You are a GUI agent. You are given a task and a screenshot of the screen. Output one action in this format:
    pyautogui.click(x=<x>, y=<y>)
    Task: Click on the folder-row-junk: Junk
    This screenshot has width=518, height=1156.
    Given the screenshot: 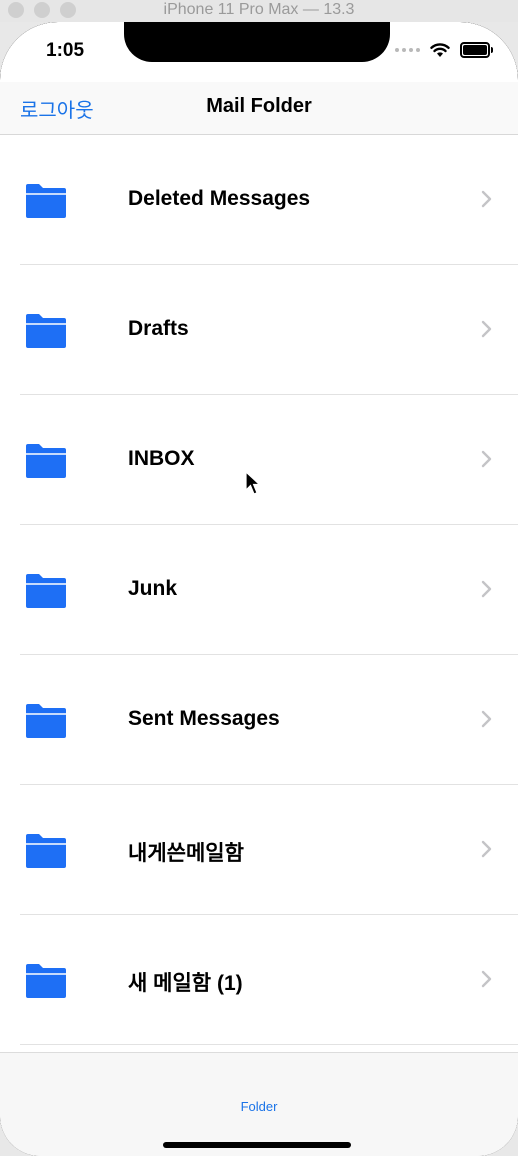 What is the action you would take?
    pyautogui.click(x=259, y=590)
    